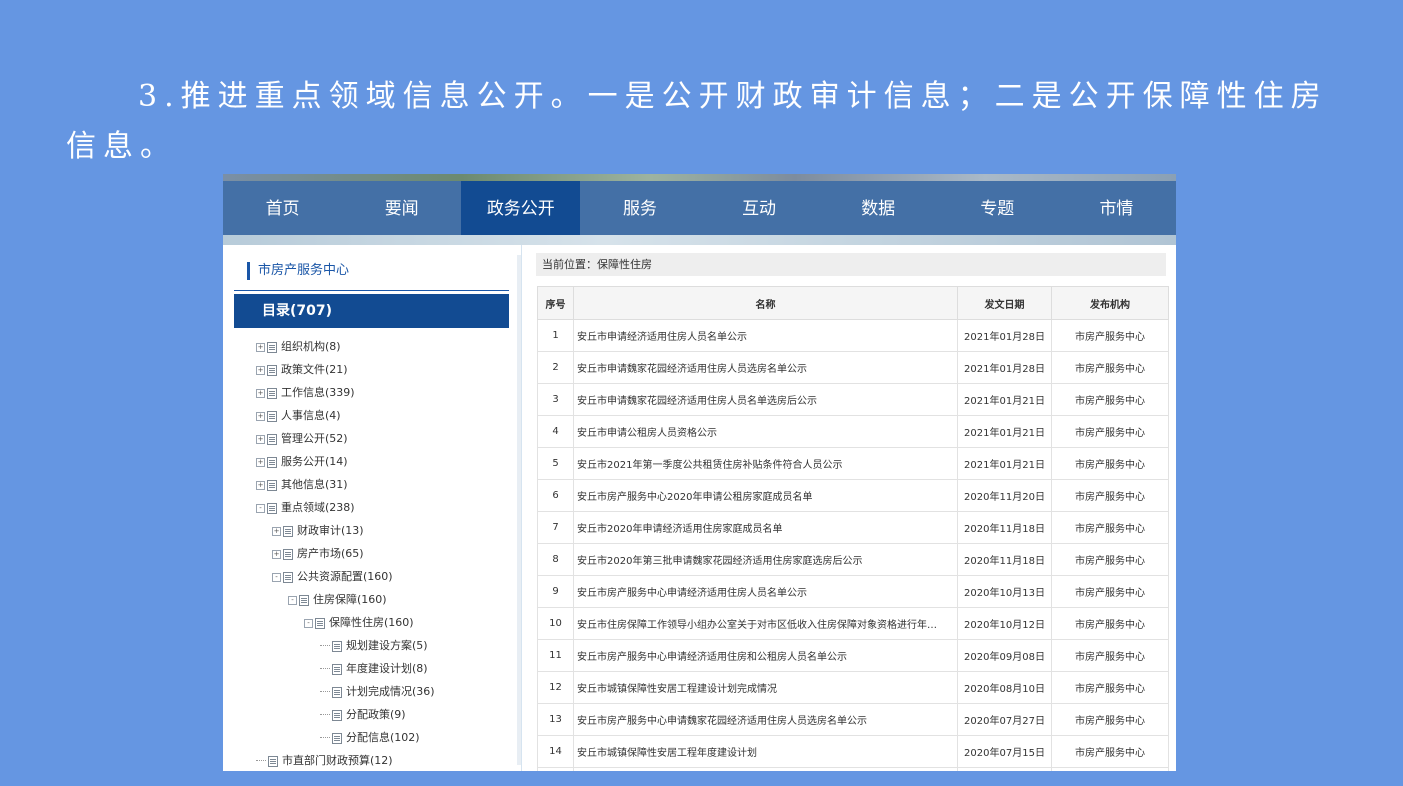 This screenshot has width=1403, height=786. What do you see at coordinates (765, 431) in the screenshot?
I see `document-title-link: 安丘市申请公租房人员资格公示` at bounding box center [765, 431].